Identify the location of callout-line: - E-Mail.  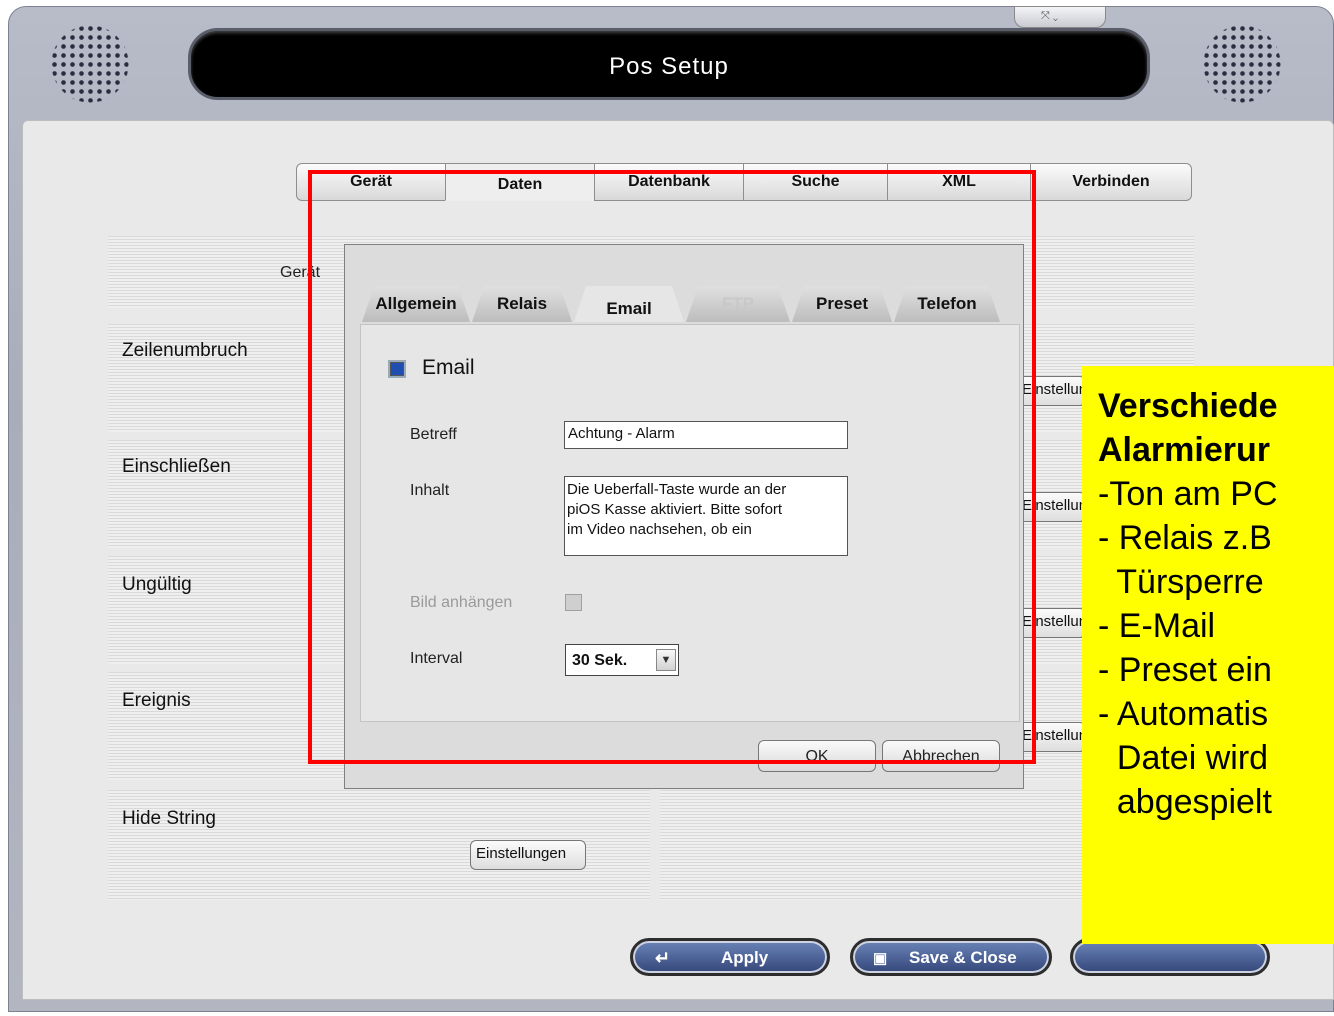
(1157, 626).